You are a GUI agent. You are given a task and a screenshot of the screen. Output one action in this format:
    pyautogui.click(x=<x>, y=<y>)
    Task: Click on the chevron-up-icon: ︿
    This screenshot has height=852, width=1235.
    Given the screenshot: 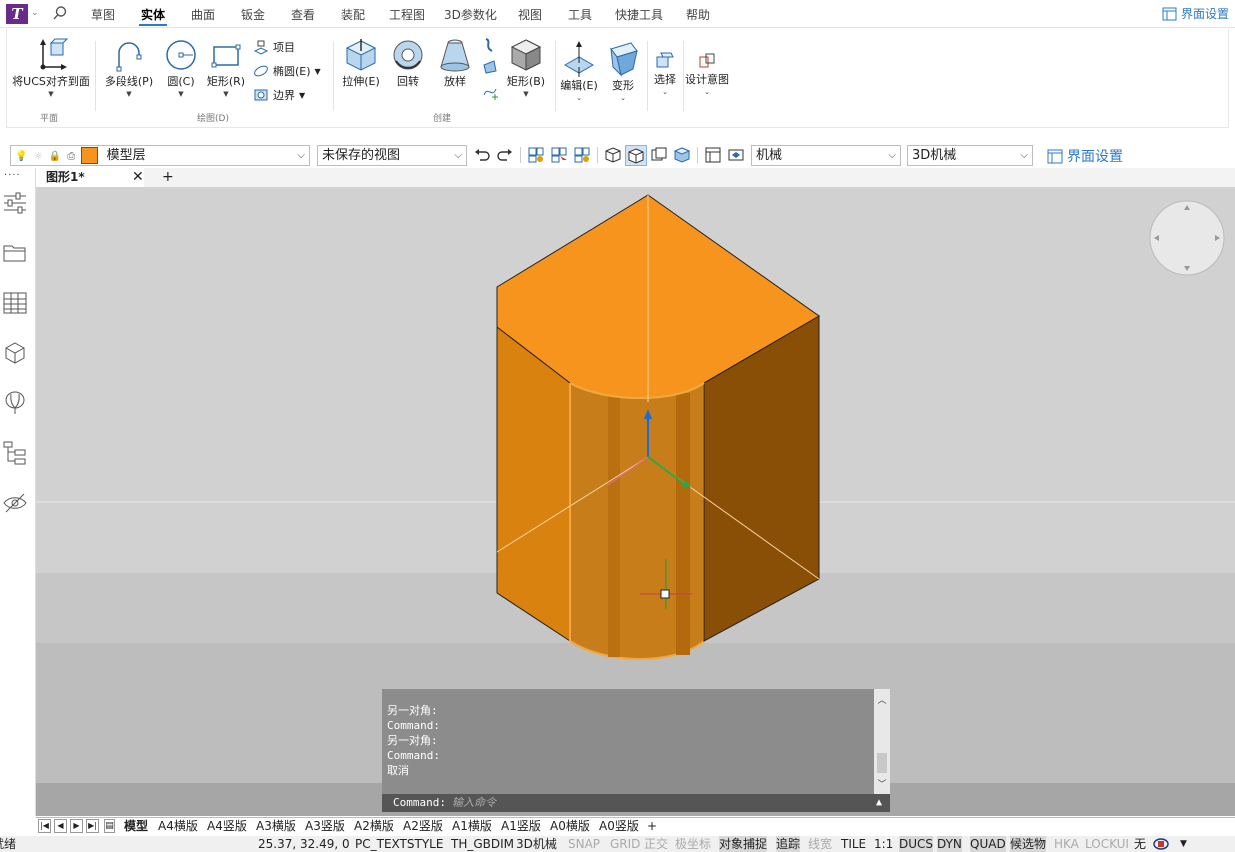 What is the action you would take?
    pyautogui.click(x=882, y=699)
    